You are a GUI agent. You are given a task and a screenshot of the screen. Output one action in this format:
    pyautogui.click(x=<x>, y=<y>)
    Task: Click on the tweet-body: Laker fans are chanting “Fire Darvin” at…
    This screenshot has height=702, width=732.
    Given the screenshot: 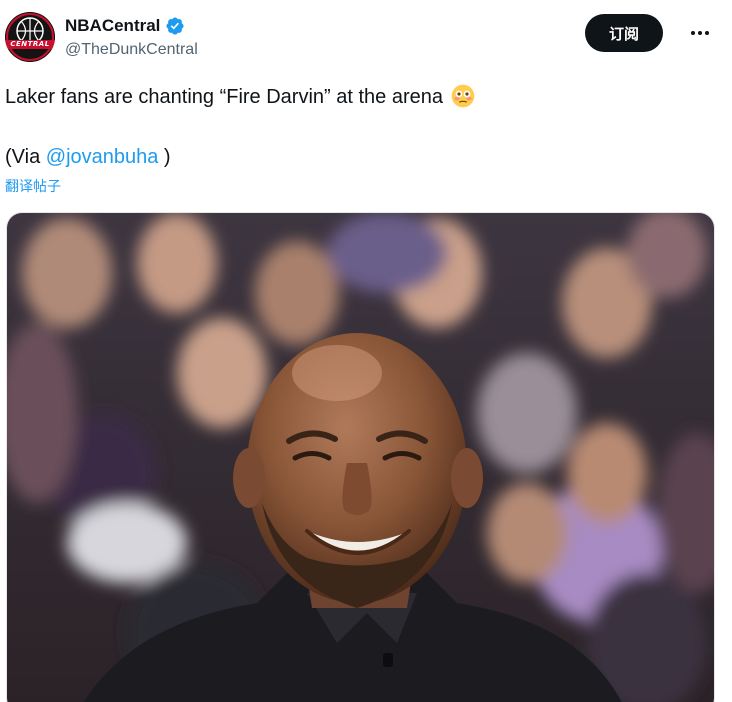 What is the action you would take?
    pyautogui.click(x=355, y=127)
    